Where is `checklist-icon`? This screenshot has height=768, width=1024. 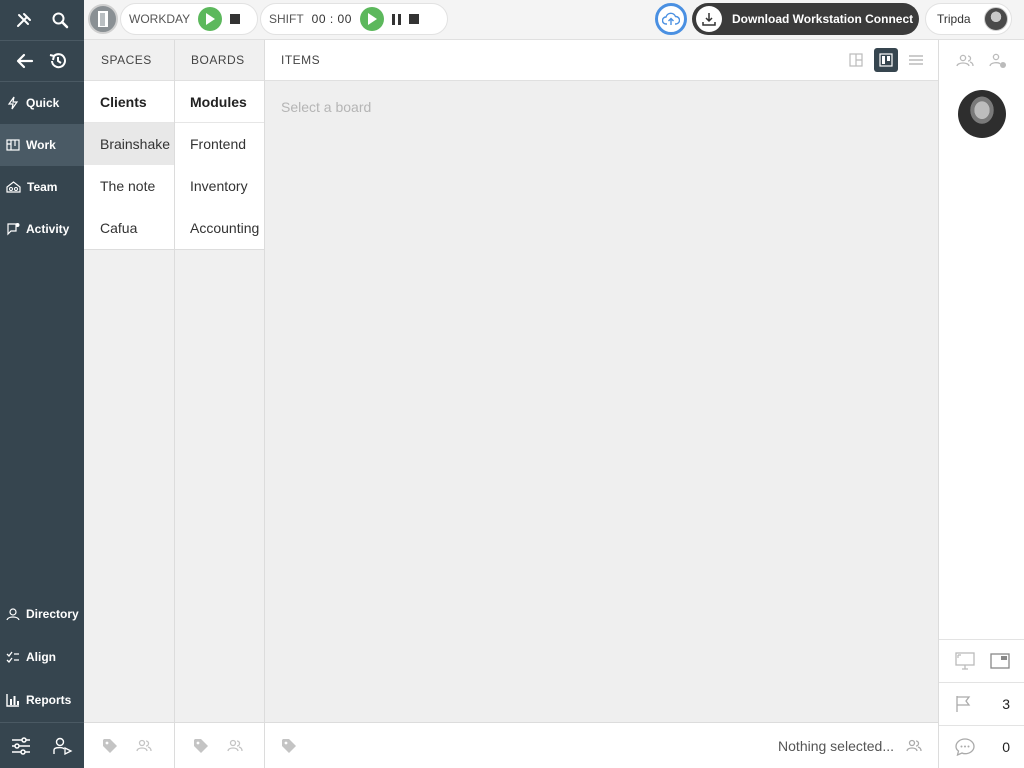 checklist-icon is located at coordinates (13, 657).